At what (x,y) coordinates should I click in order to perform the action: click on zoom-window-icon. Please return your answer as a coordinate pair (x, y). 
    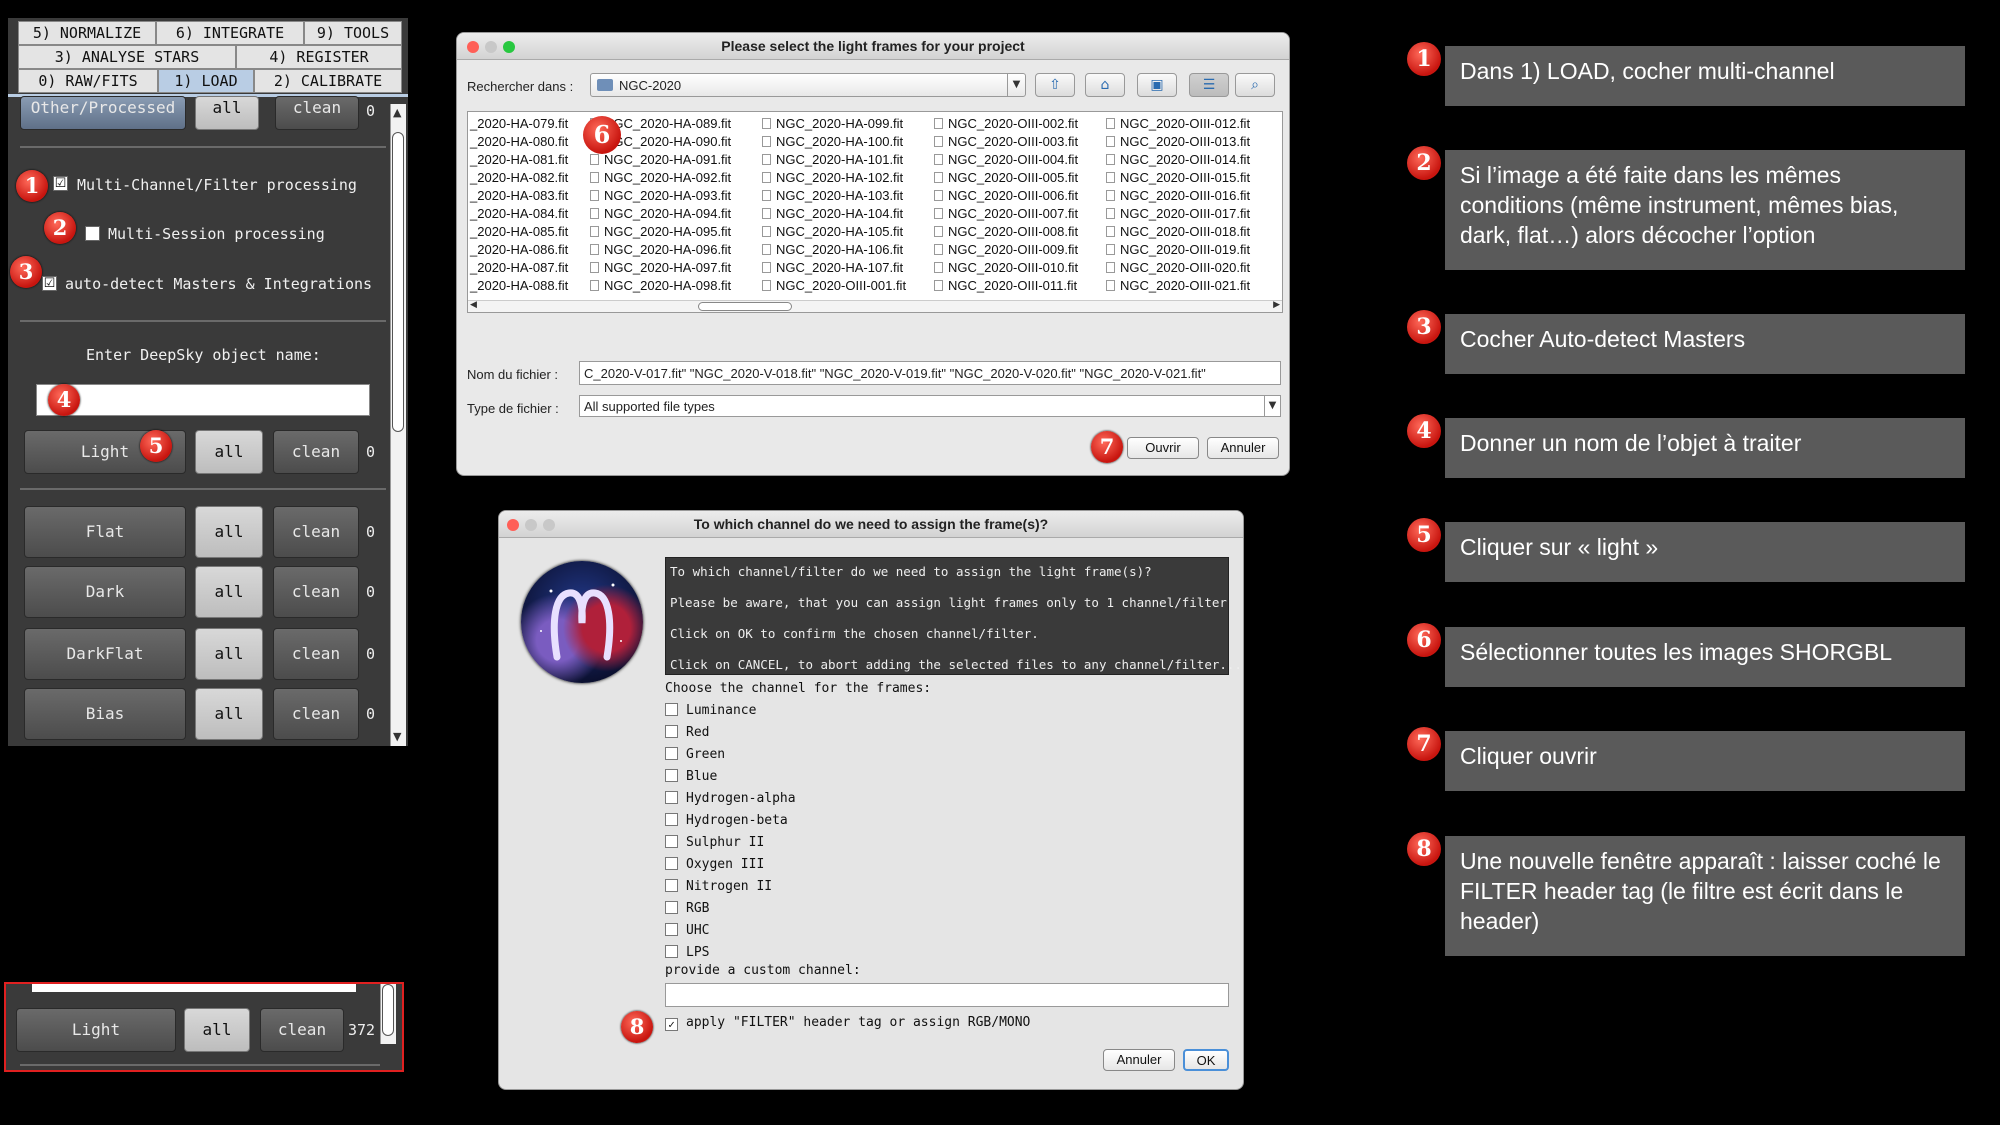
    Looking at the image, I should click on (549, 525).